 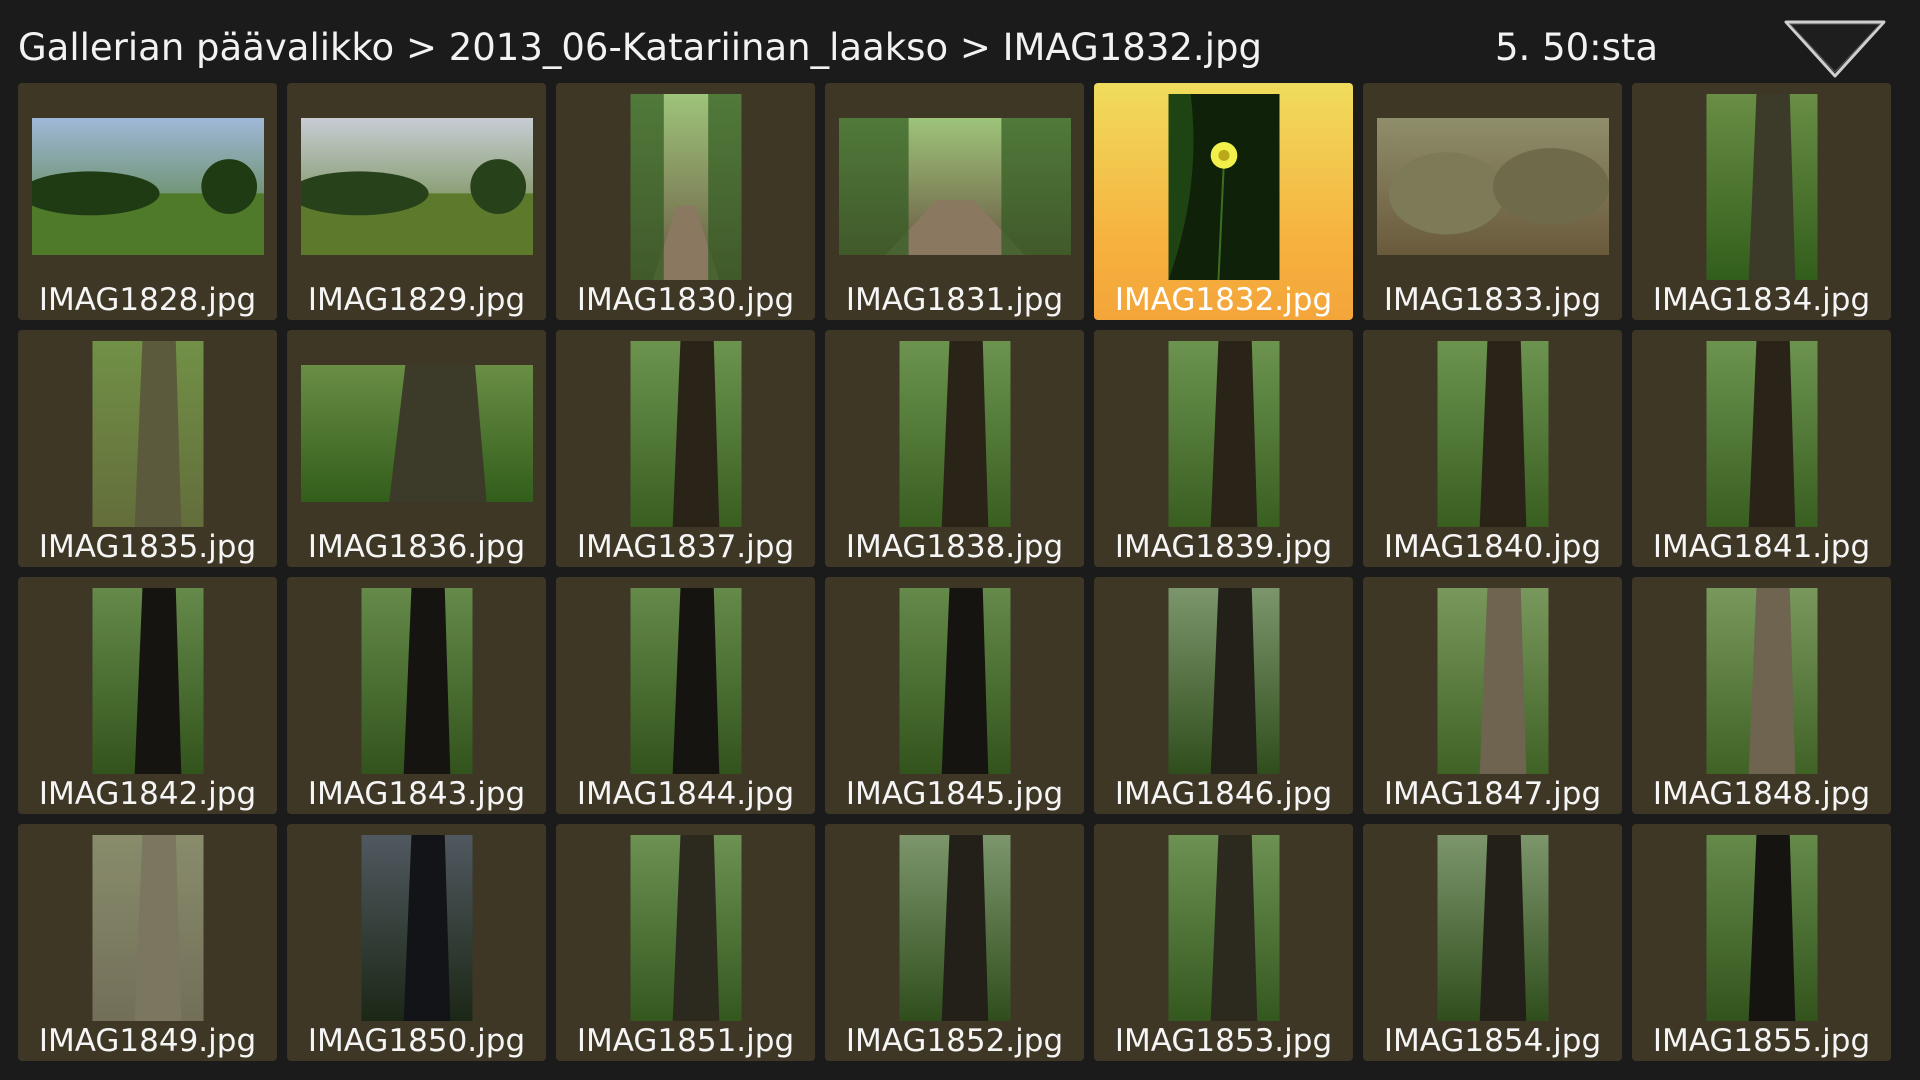 I want to click on thumbnail-tile: IMAG1853.jpg, so click(x=1223, y=942).